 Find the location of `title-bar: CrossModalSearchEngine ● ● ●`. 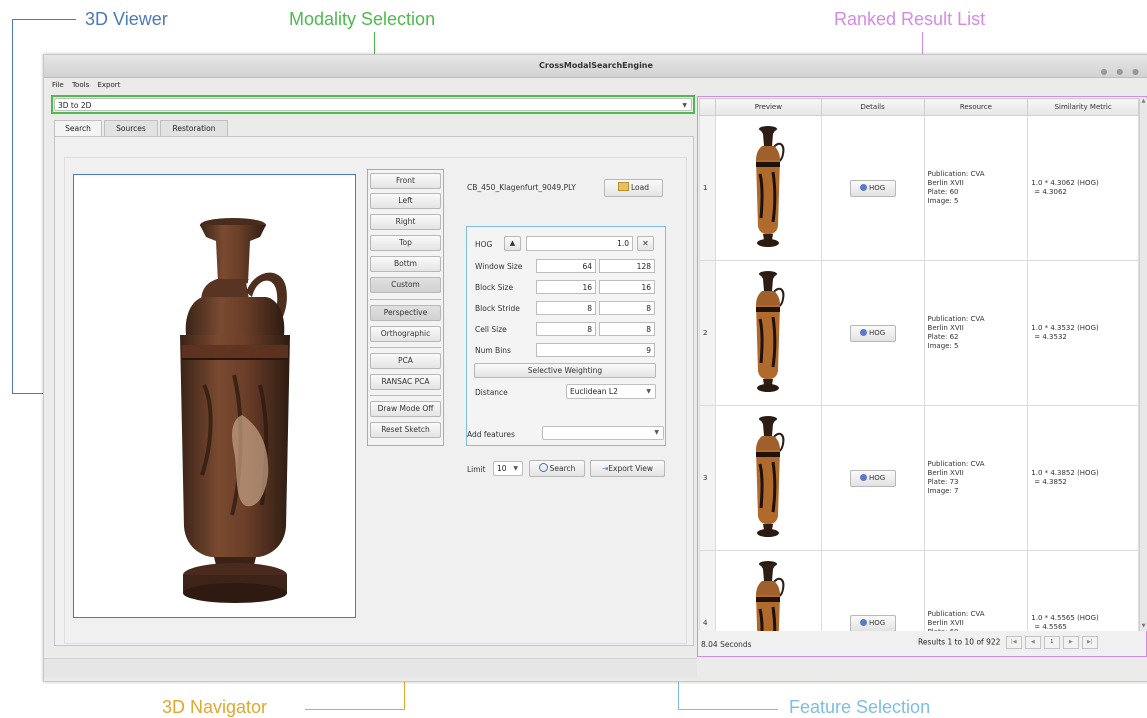

title-bar: CrossModalSearchEngine ● ● ● is located at coordinates (595, 66).